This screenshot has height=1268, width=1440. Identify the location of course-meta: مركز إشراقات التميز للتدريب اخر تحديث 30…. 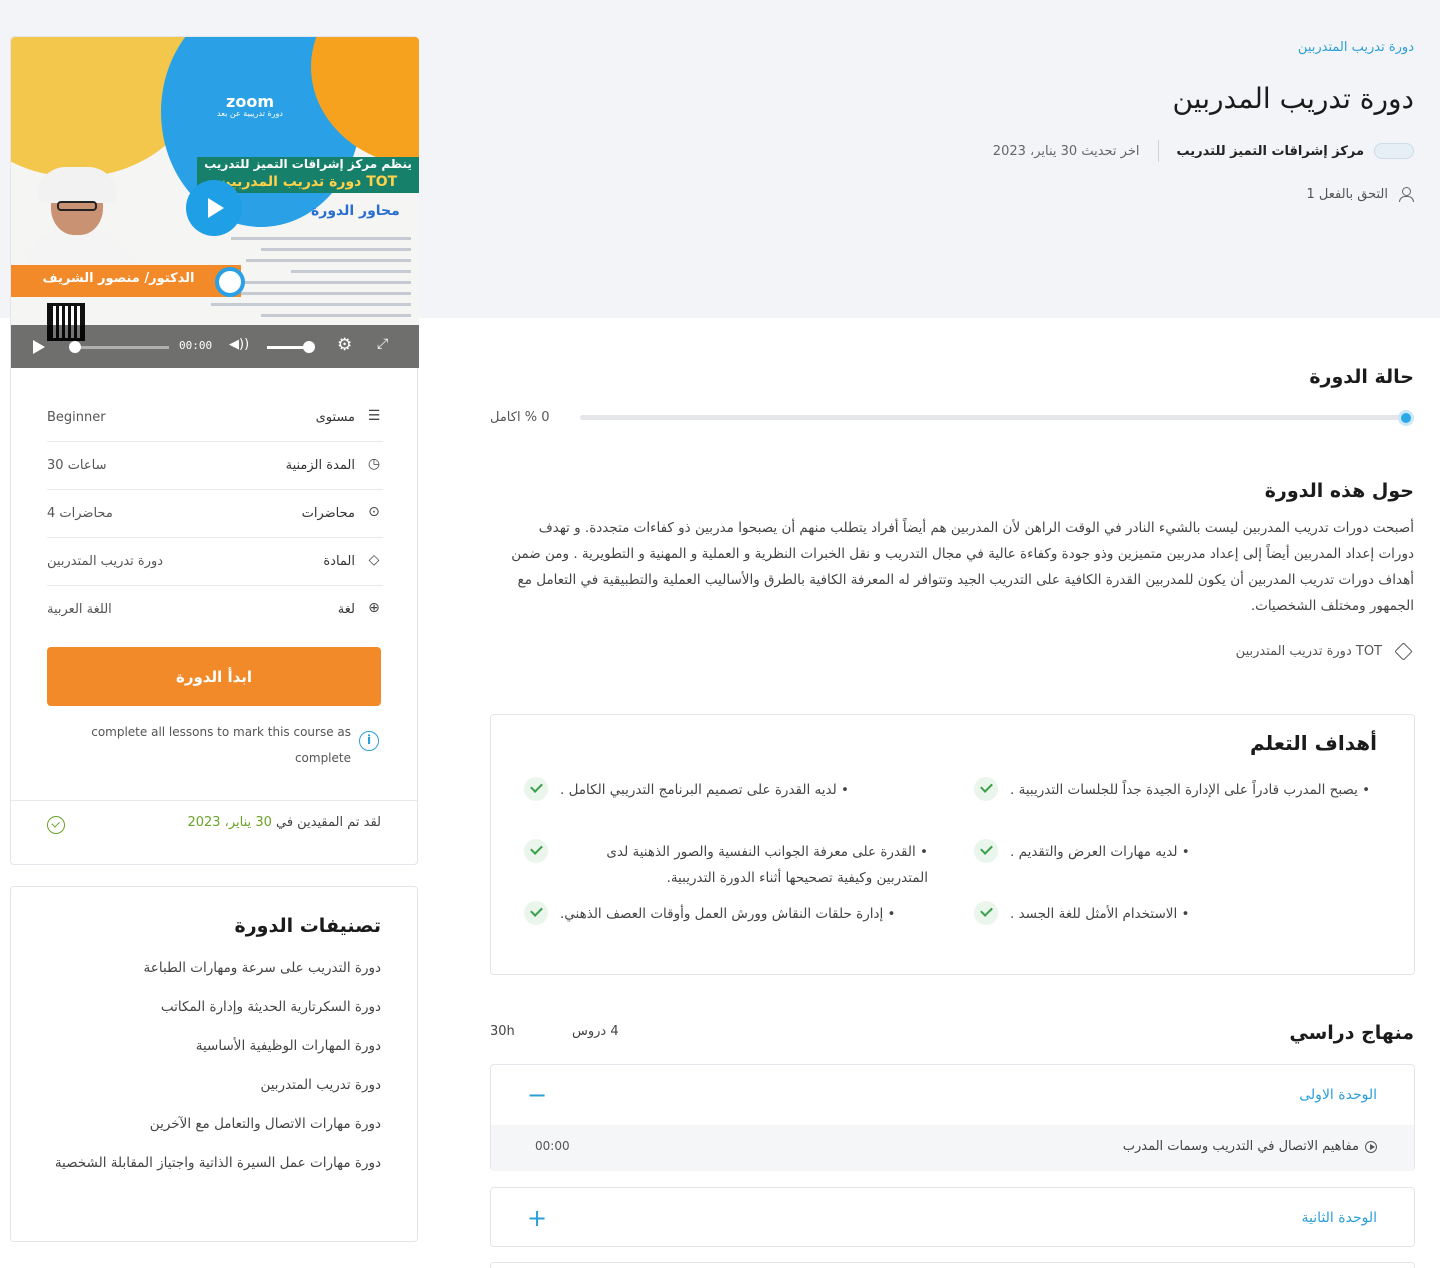
(1203, 151).